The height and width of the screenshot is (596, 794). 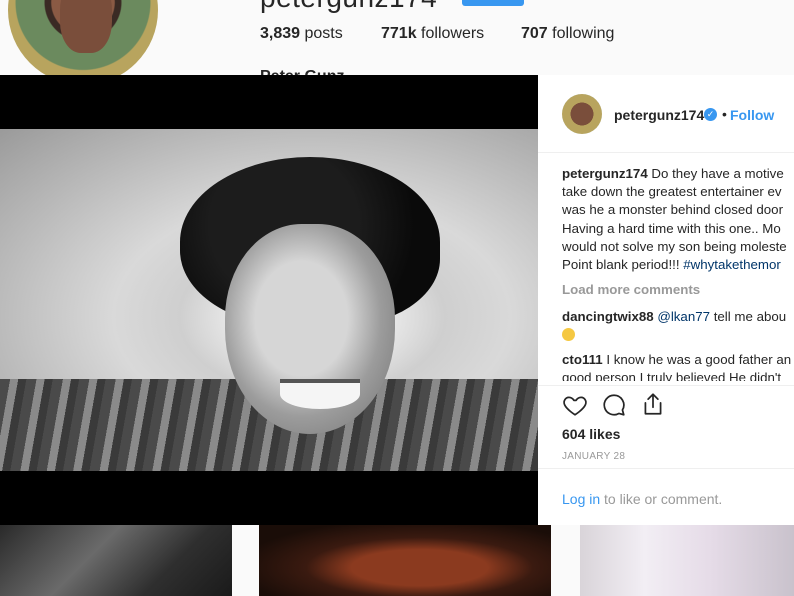 I want to click on stat-following-label: following, so click(x=583, y=33).